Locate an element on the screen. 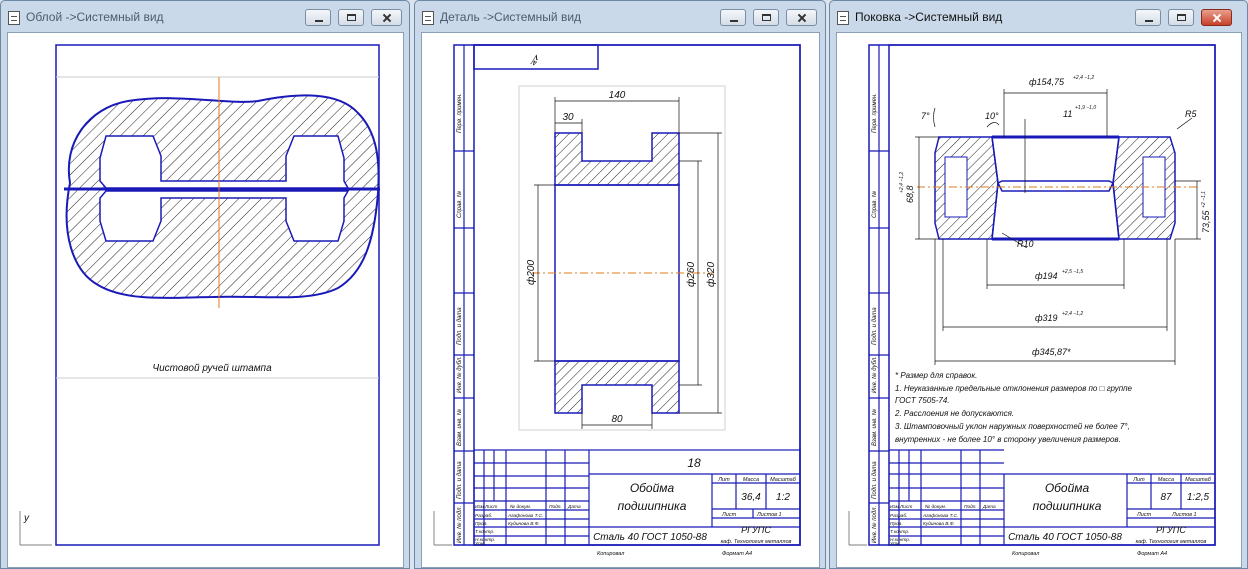 The image size is (1248, 569). dim-d154-tol: +2,4 −1,2 is located at coordinates (1083, 78).